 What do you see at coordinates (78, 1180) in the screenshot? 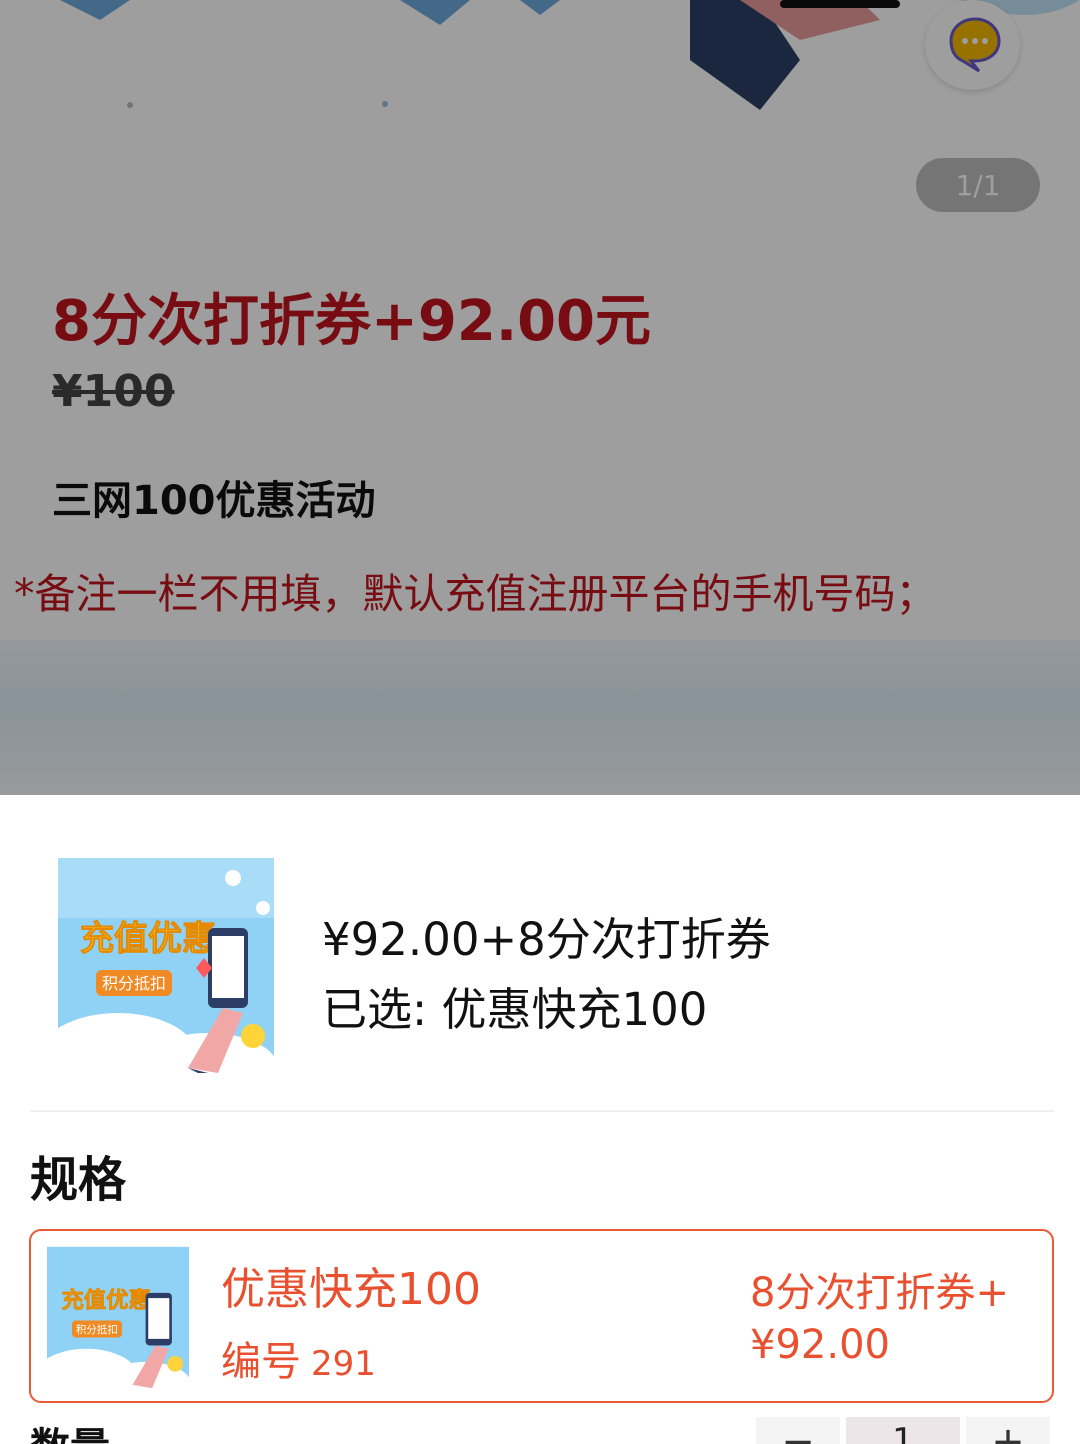
I see `spec-heading: 规格` at bounding box center [78, 1180].